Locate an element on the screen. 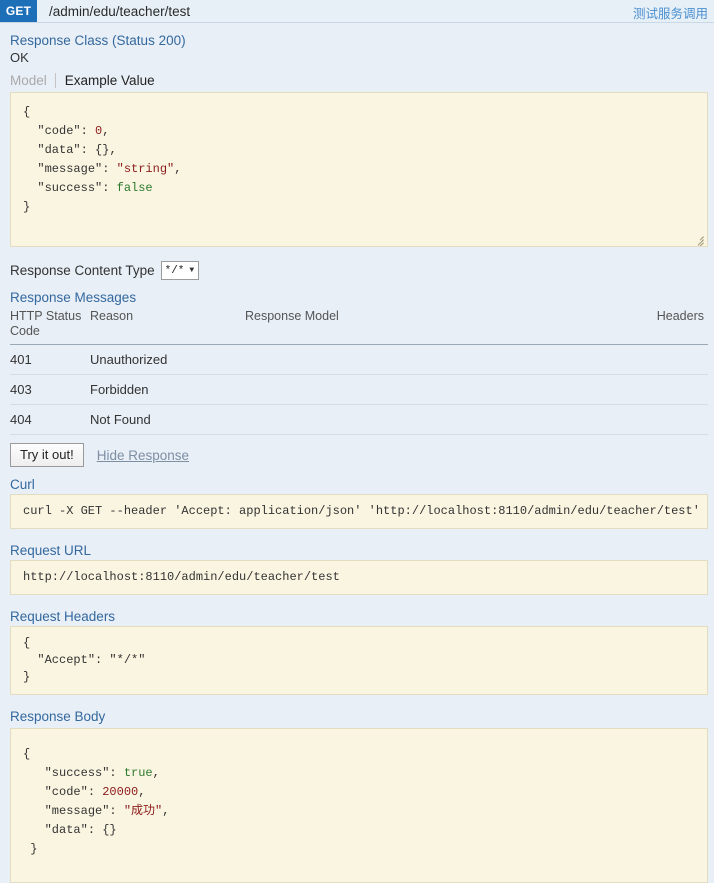  model-example-tabs: Model Example Value is located at coordinates (358, 80).